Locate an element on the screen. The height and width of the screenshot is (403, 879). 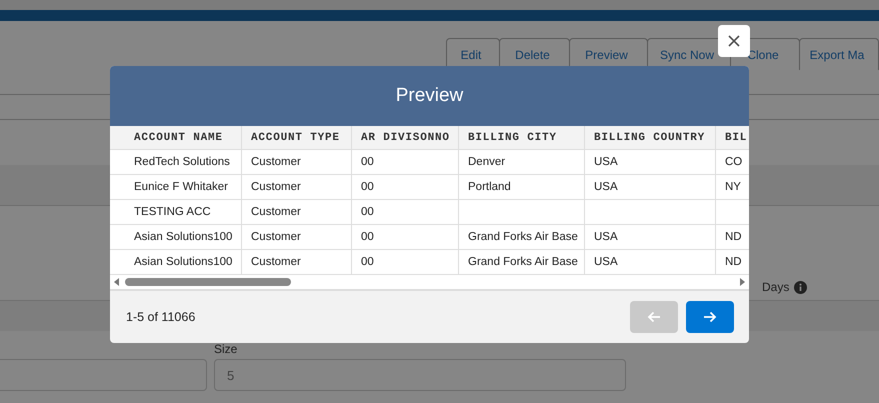
column-header: AR DIVISONNO is located at coordinates (405, 137).